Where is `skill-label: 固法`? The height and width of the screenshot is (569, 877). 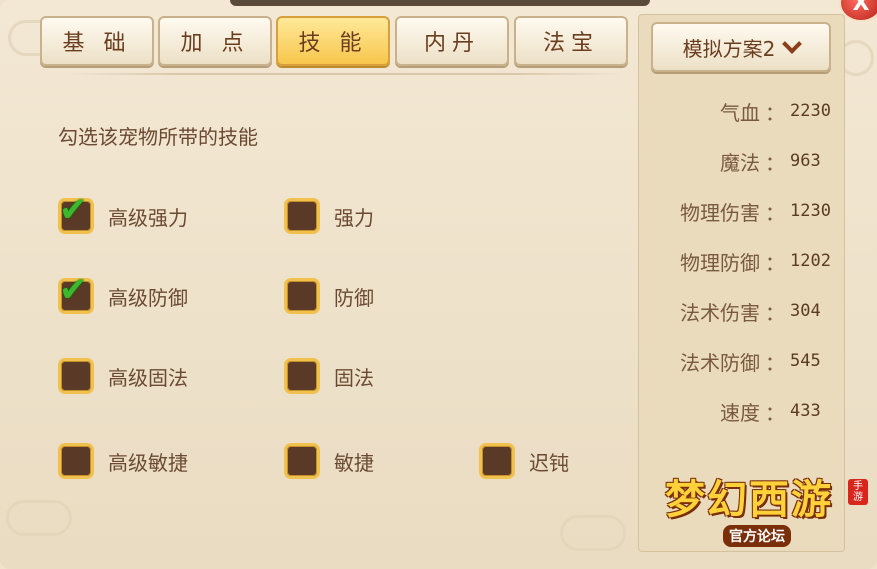
skill-label: 固法 is located at coordinates (354, 377).